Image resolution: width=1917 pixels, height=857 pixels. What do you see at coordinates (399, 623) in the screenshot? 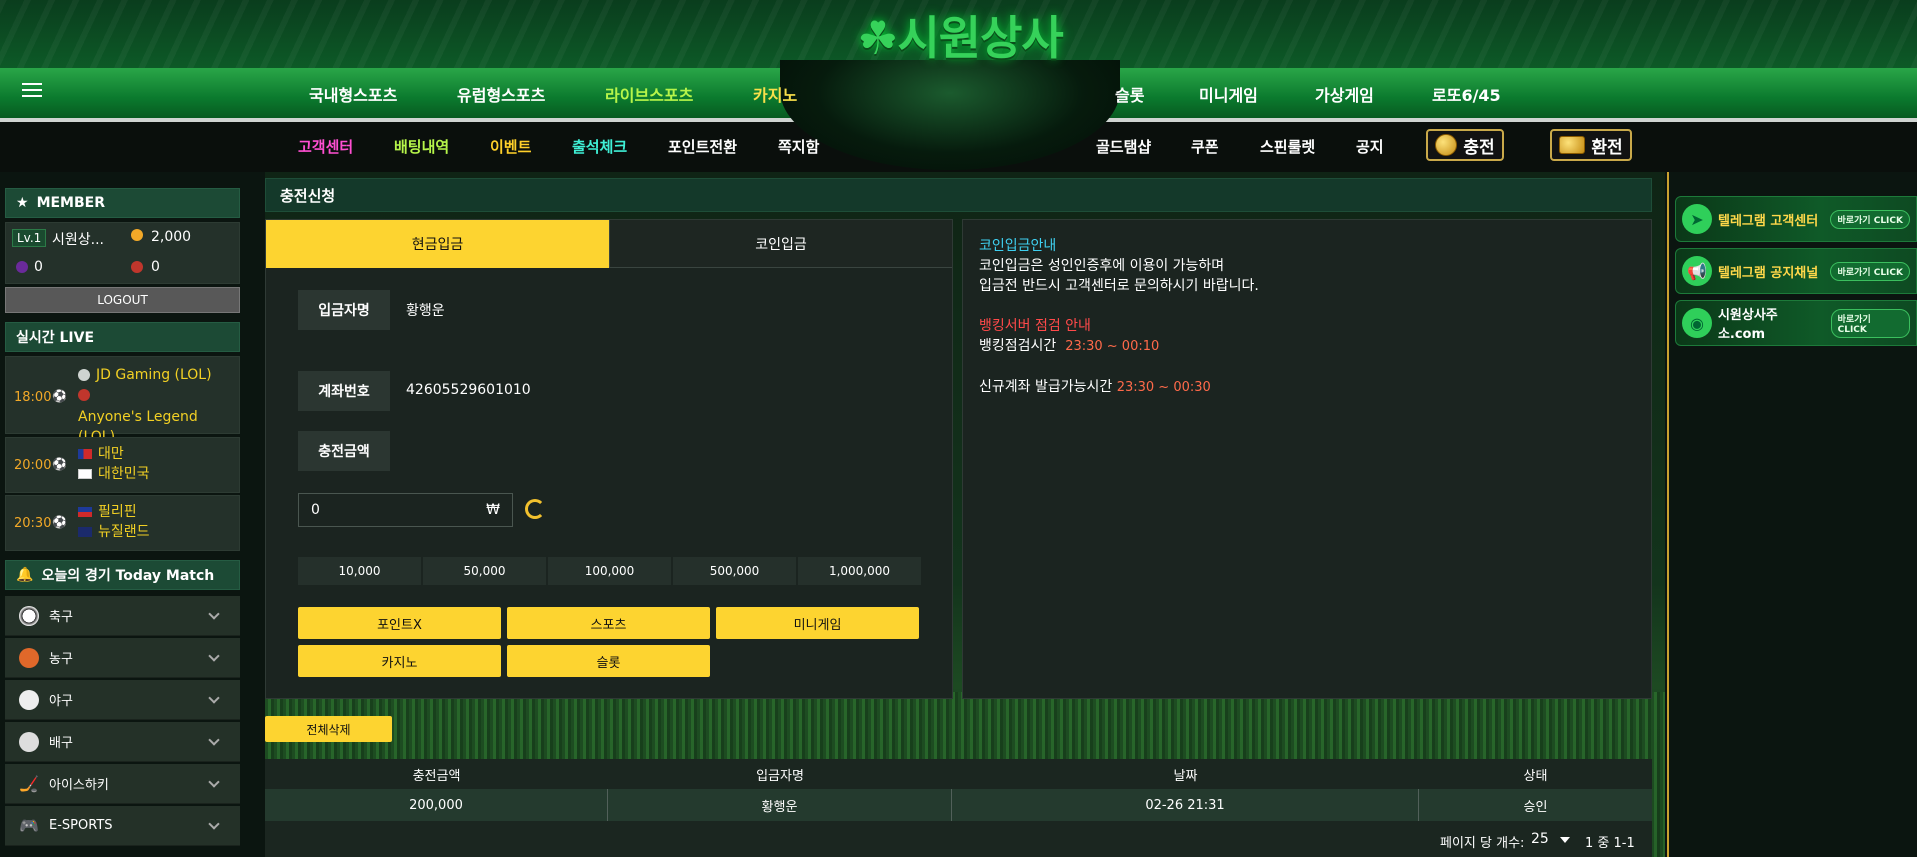
I see `bonus-point-x-button: 포인트X` at bounding box center [399, 623].